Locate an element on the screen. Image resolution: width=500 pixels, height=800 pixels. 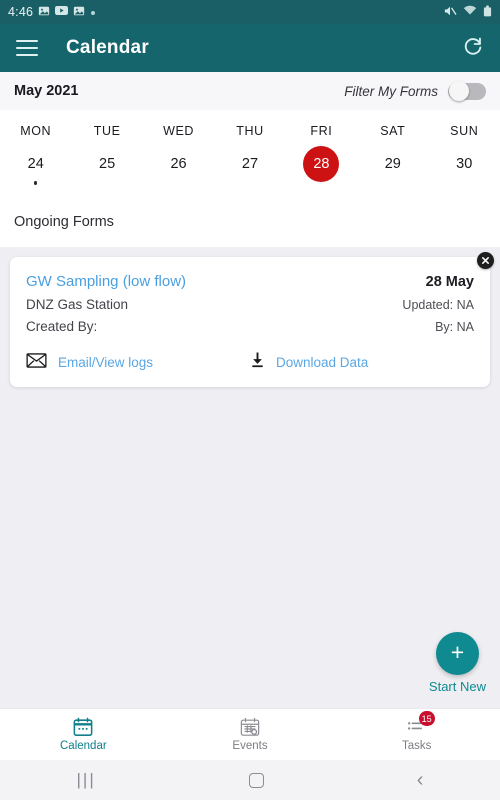
day-name-mon: MON is located at coordinates (36, 131).